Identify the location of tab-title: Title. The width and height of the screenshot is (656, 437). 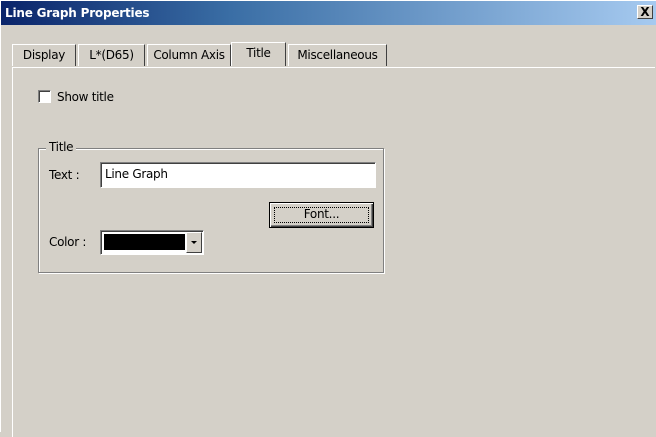
(258, 54).